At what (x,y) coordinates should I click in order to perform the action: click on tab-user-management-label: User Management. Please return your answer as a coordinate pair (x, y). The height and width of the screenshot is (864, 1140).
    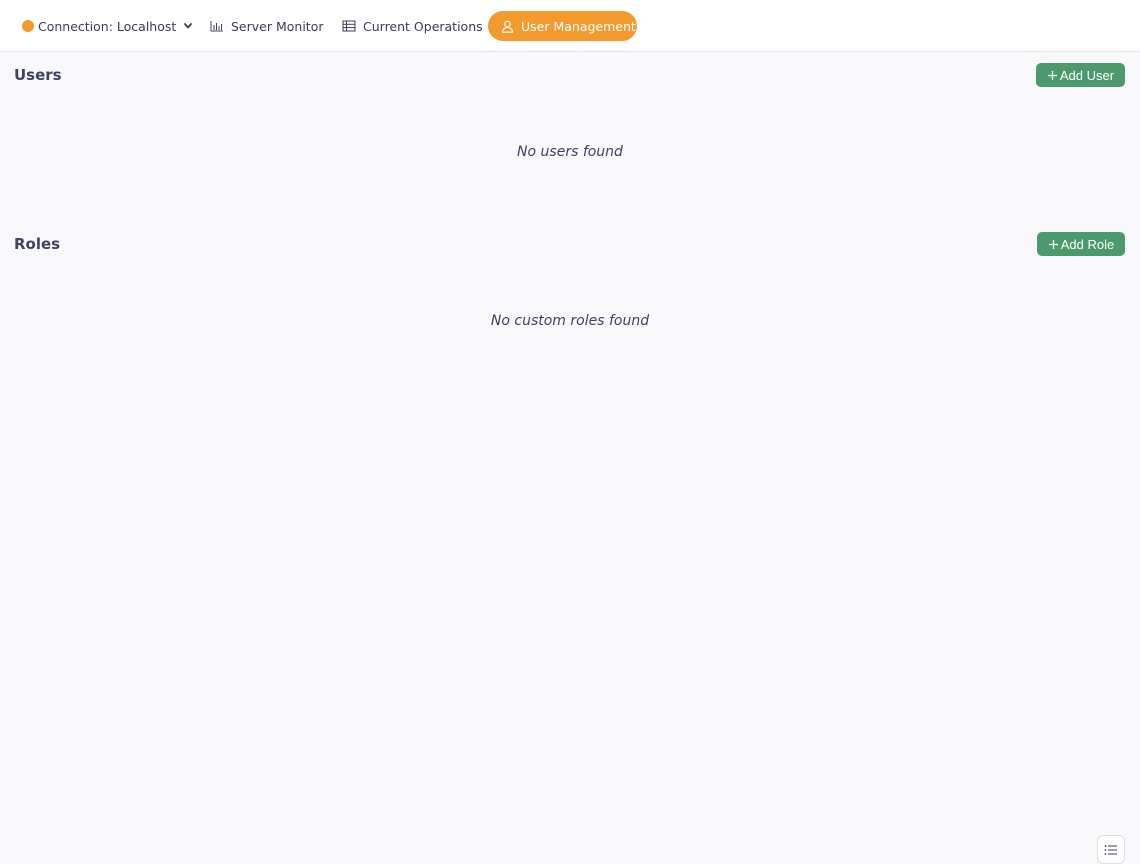
    Looking at the image, I should click on (578, 26).